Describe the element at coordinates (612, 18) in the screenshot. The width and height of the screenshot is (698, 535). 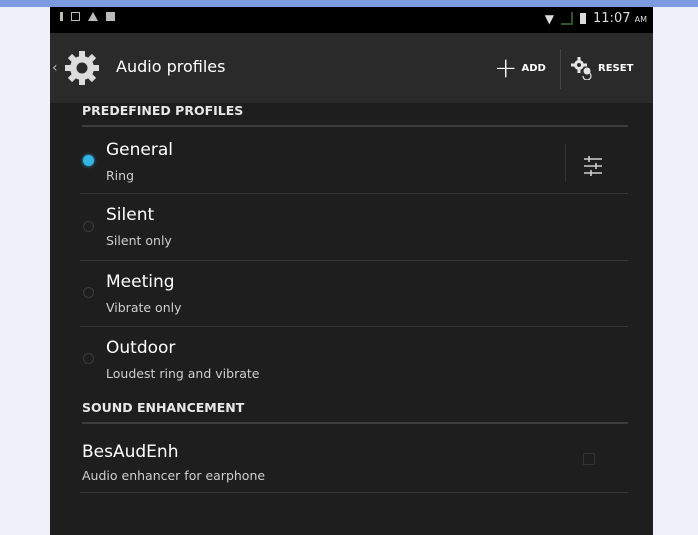
I see `clock-time: 11:07` at that location.